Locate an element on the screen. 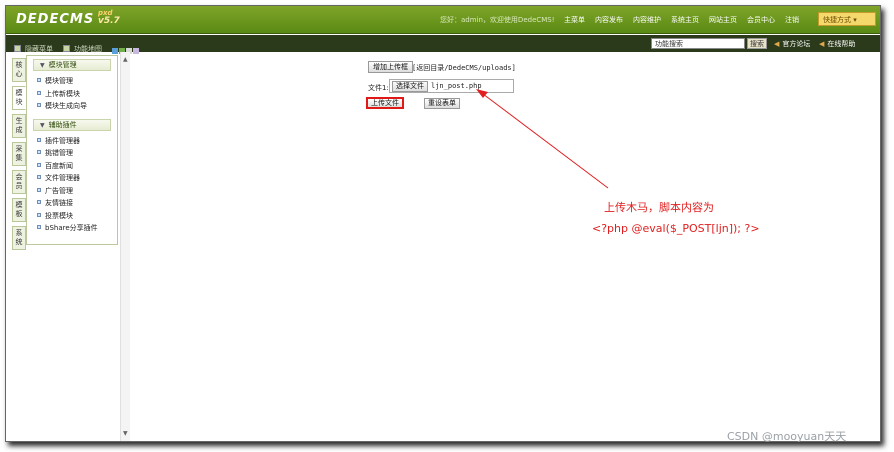 The height and width of the screenshot is (452, 894). sidebar-item-module-wizard: 模块生成向导 is located at coordinates (72, 106).